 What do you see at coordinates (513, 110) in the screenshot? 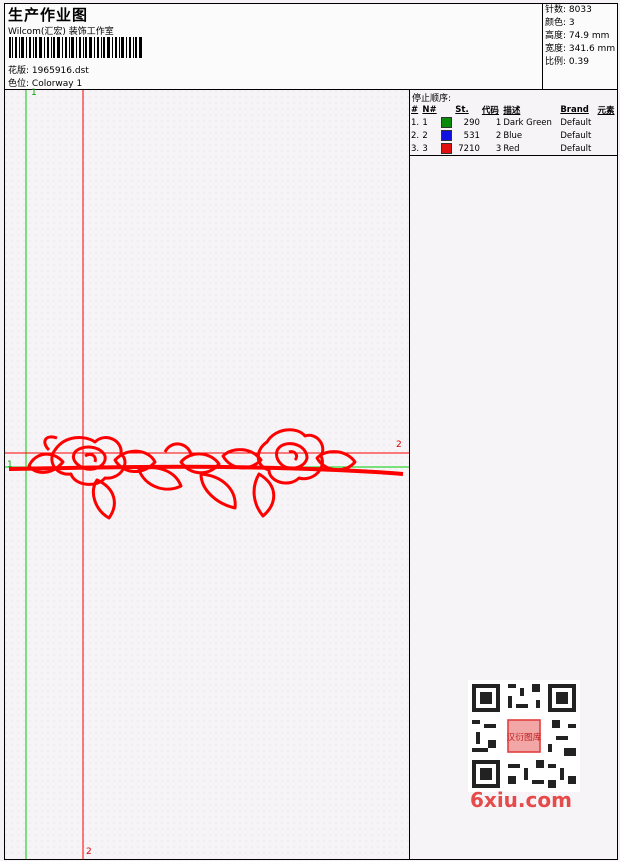
I see `color-table-header: # N# St. 代码 描述 Brand 元素` at bounding box center [513, 110].